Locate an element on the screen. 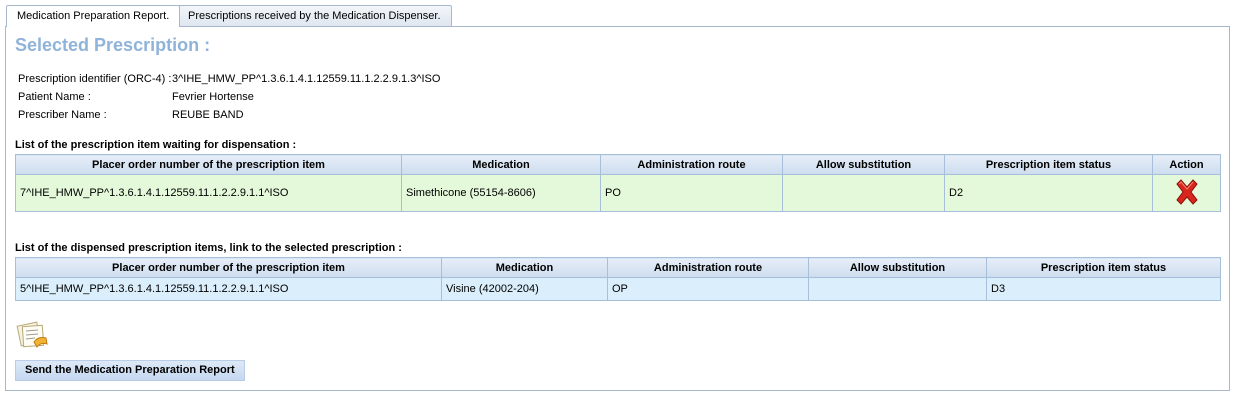 The image size is (1235, 395). medication-cell: Simethicone (55154-8606) is located at coordinates (501, 193).